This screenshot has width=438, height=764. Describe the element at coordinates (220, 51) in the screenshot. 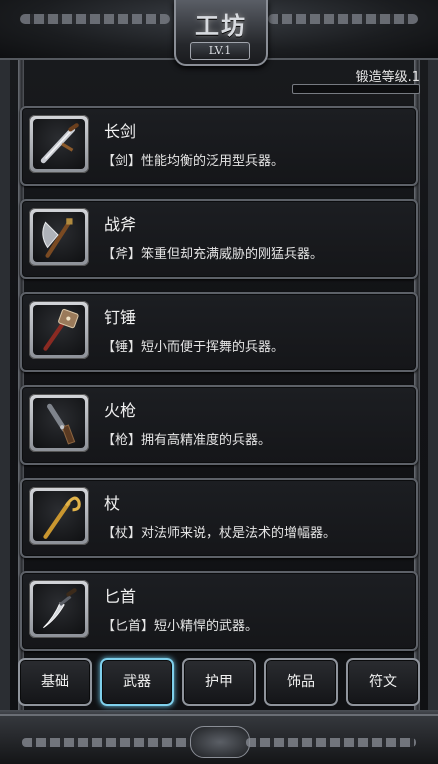

I see `workshop-level-badge: LV.1` at that location.